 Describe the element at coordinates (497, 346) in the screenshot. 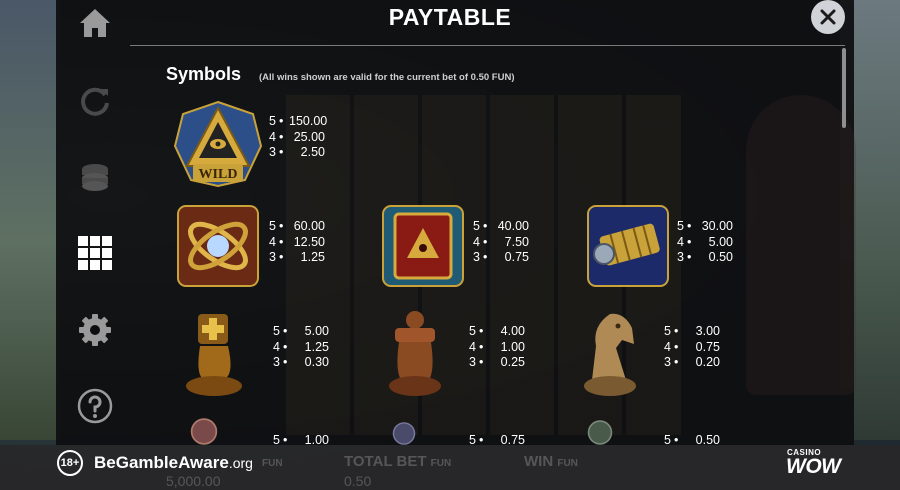

I see `paytable-chess-pawn: 5 • 4.00 4 • 1.00 3 • 0.25` at that location.